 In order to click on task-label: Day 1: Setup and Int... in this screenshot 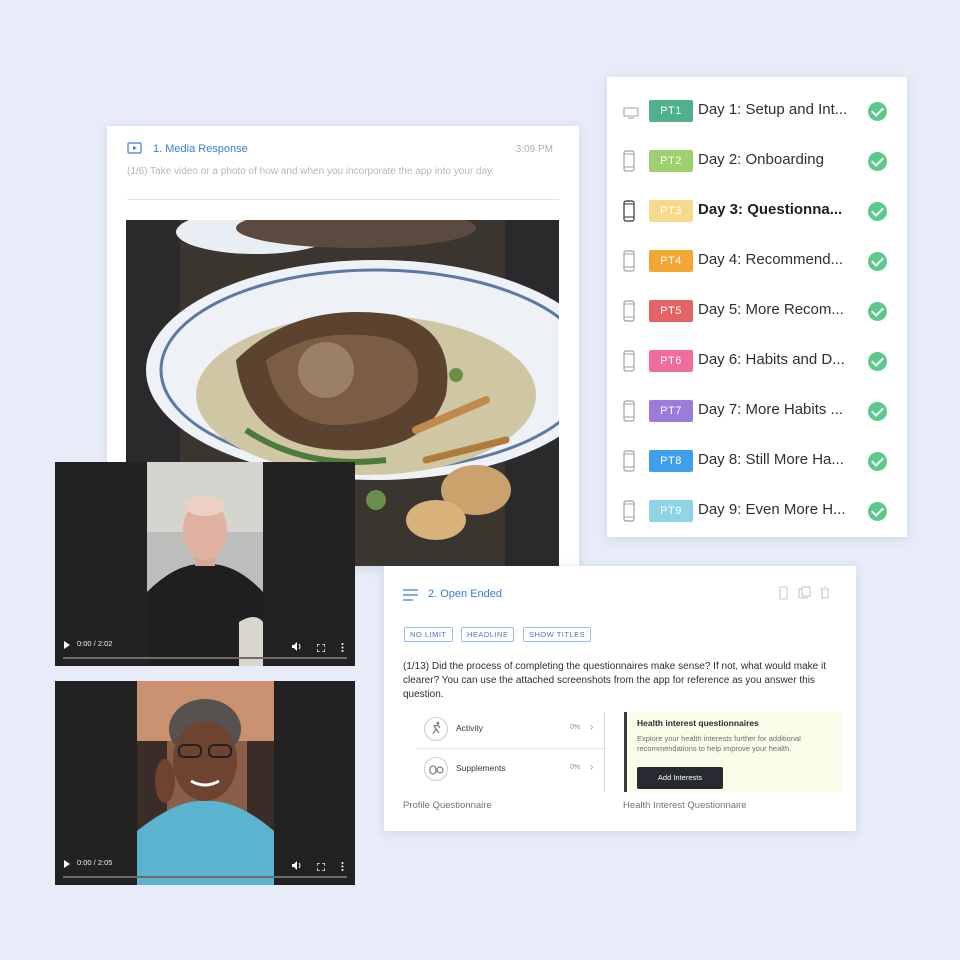, I will do `click(773, 109)`.